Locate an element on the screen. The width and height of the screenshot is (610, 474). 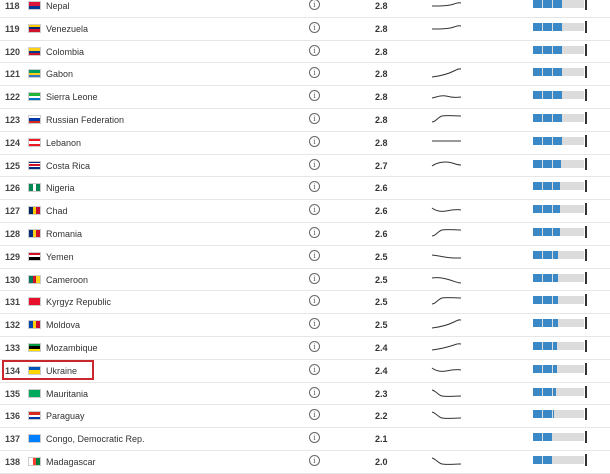
table-row: 119 Venezuela i 2.8 is located at coordinates (305, 29).